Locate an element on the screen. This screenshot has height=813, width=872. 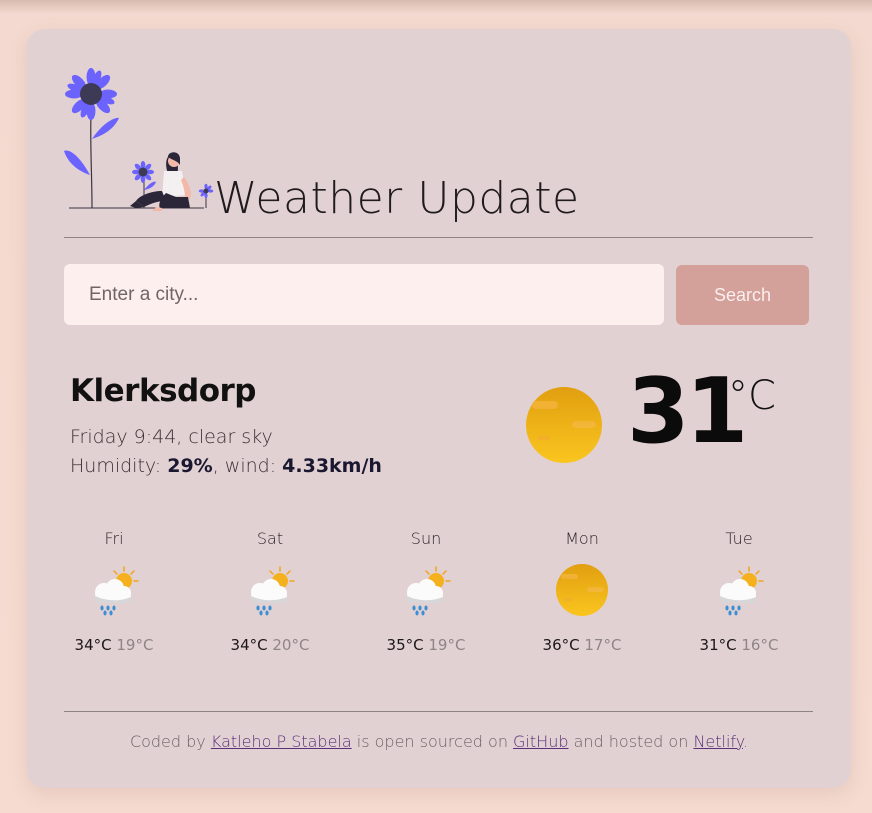
forecast-day: Fri 34°C 19°C is located at coordinates (114, 591).